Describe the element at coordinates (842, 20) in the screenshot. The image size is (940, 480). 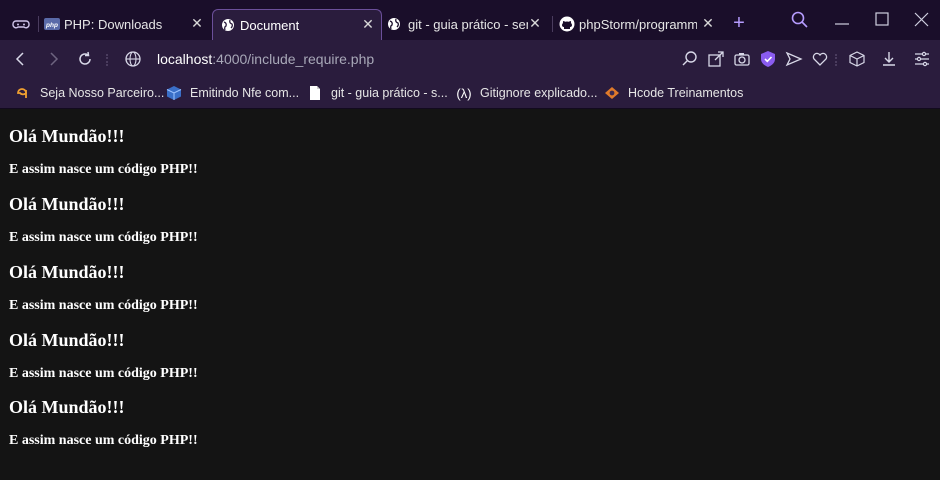
I see `minimize-icon` at that location.